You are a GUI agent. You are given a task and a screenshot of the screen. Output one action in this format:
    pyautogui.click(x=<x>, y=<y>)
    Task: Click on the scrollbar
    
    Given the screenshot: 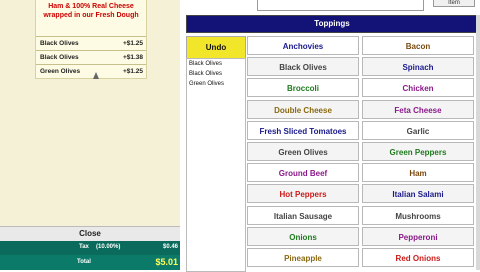 What is the action you would take?
    pyautogui.click(x=478, y=142)
    